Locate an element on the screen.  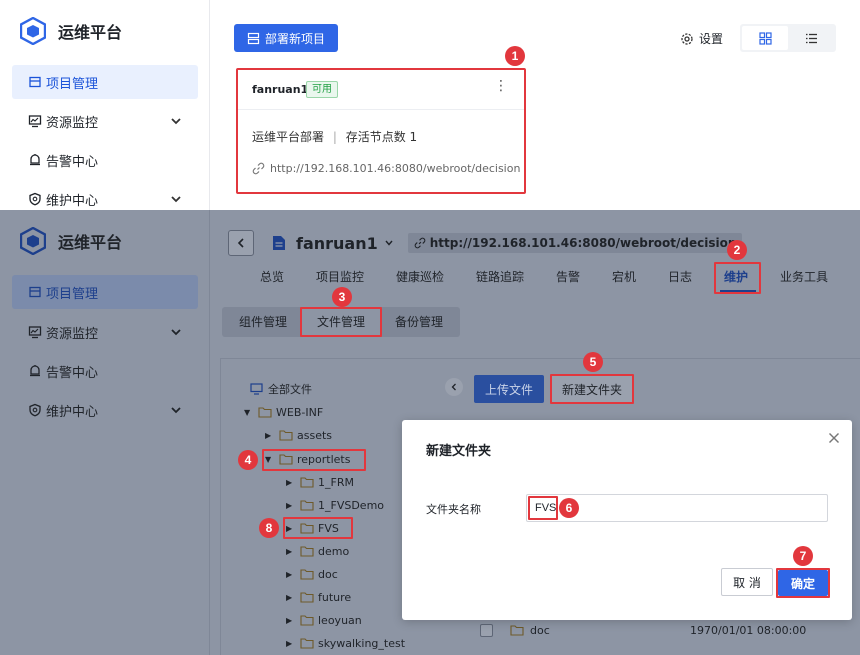
tree-node-future: ▶ future is located at coordinates (318, 597).